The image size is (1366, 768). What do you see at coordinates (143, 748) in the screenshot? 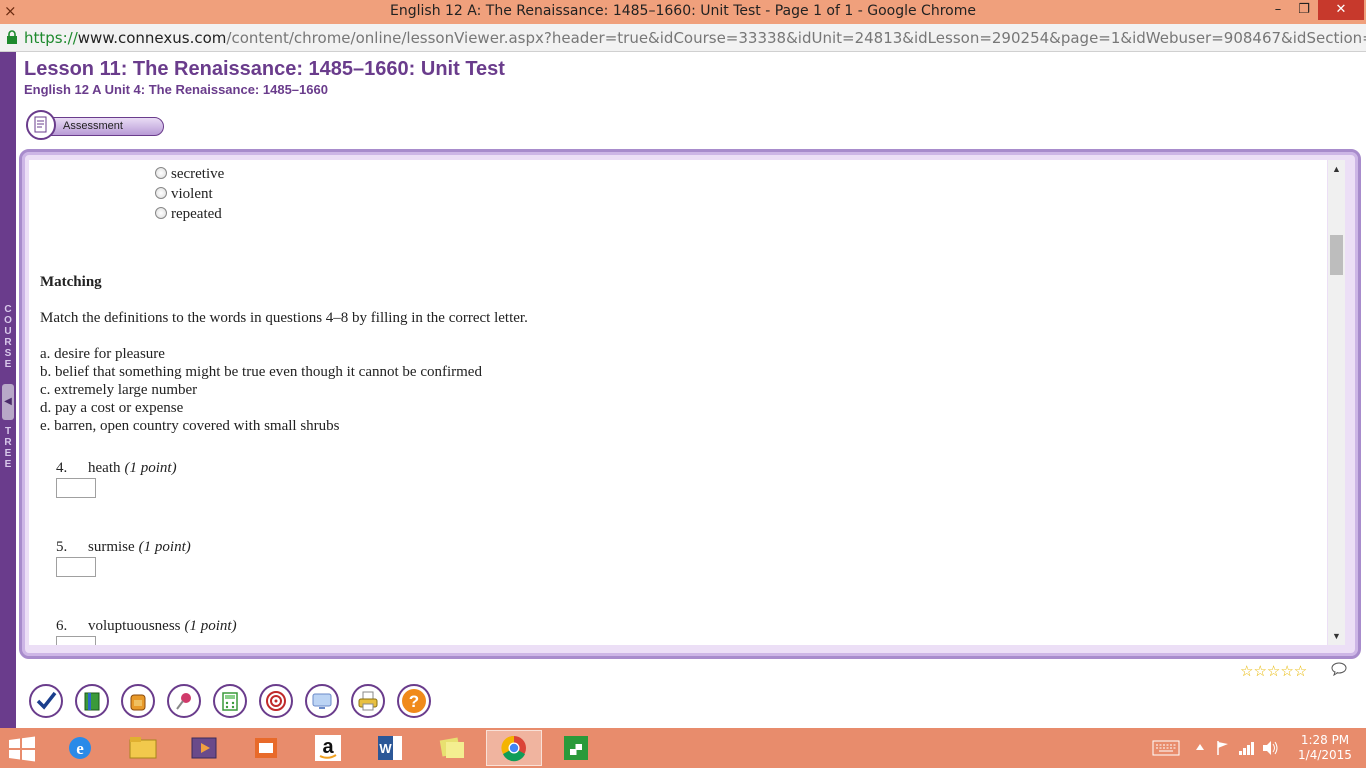
I see `file-explorer-icon` at bounding box center [143, 748].